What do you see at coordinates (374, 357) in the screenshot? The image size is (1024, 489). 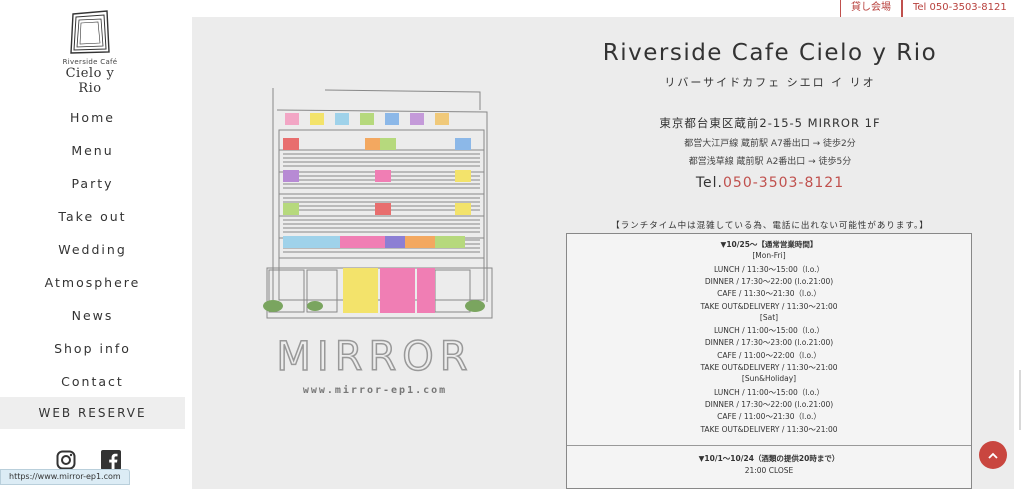 I see `mirror-logo-text: MIRROR` at bounding box center [374, 357].